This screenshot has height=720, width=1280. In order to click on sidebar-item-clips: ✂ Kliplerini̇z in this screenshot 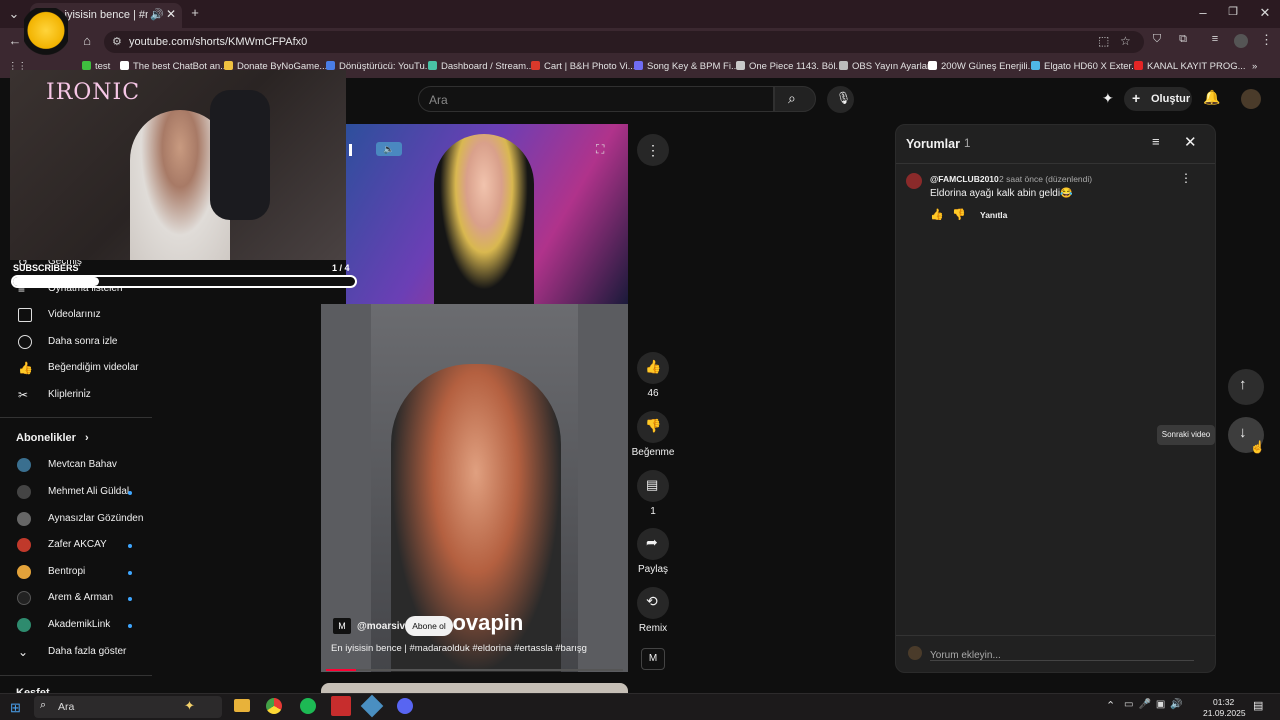, I will do `click(76, 395)`.